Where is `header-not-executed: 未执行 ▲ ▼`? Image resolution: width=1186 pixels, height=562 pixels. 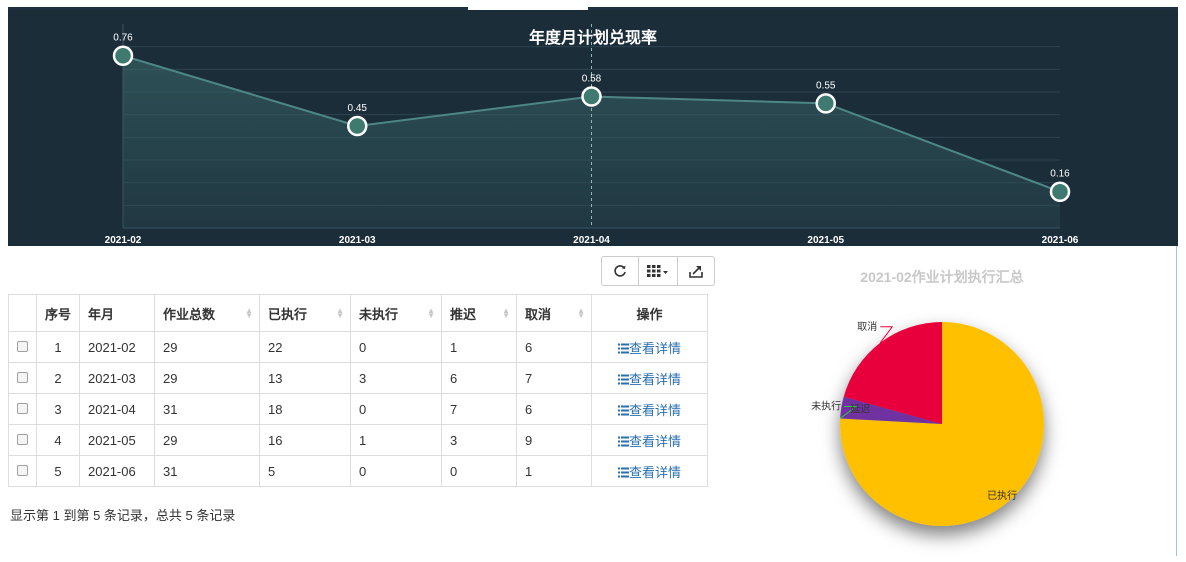 header-not-executed: 未执行 ▲ ▼ is located at coordinates (396, 313).